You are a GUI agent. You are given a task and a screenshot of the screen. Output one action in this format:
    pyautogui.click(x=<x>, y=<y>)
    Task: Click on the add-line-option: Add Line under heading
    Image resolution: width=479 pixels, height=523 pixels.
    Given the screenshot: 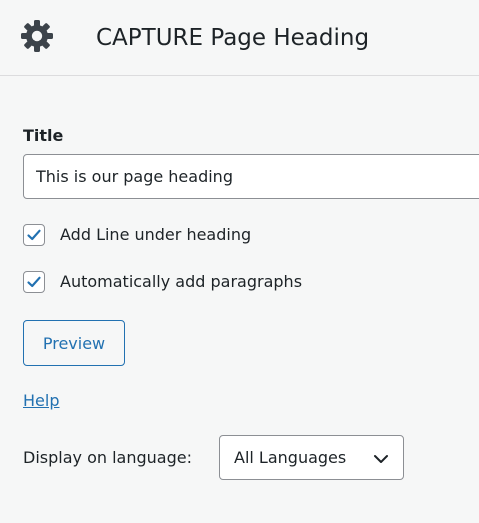 What is the action you would take?
    pyautogui.click(x=137, y=235)
    